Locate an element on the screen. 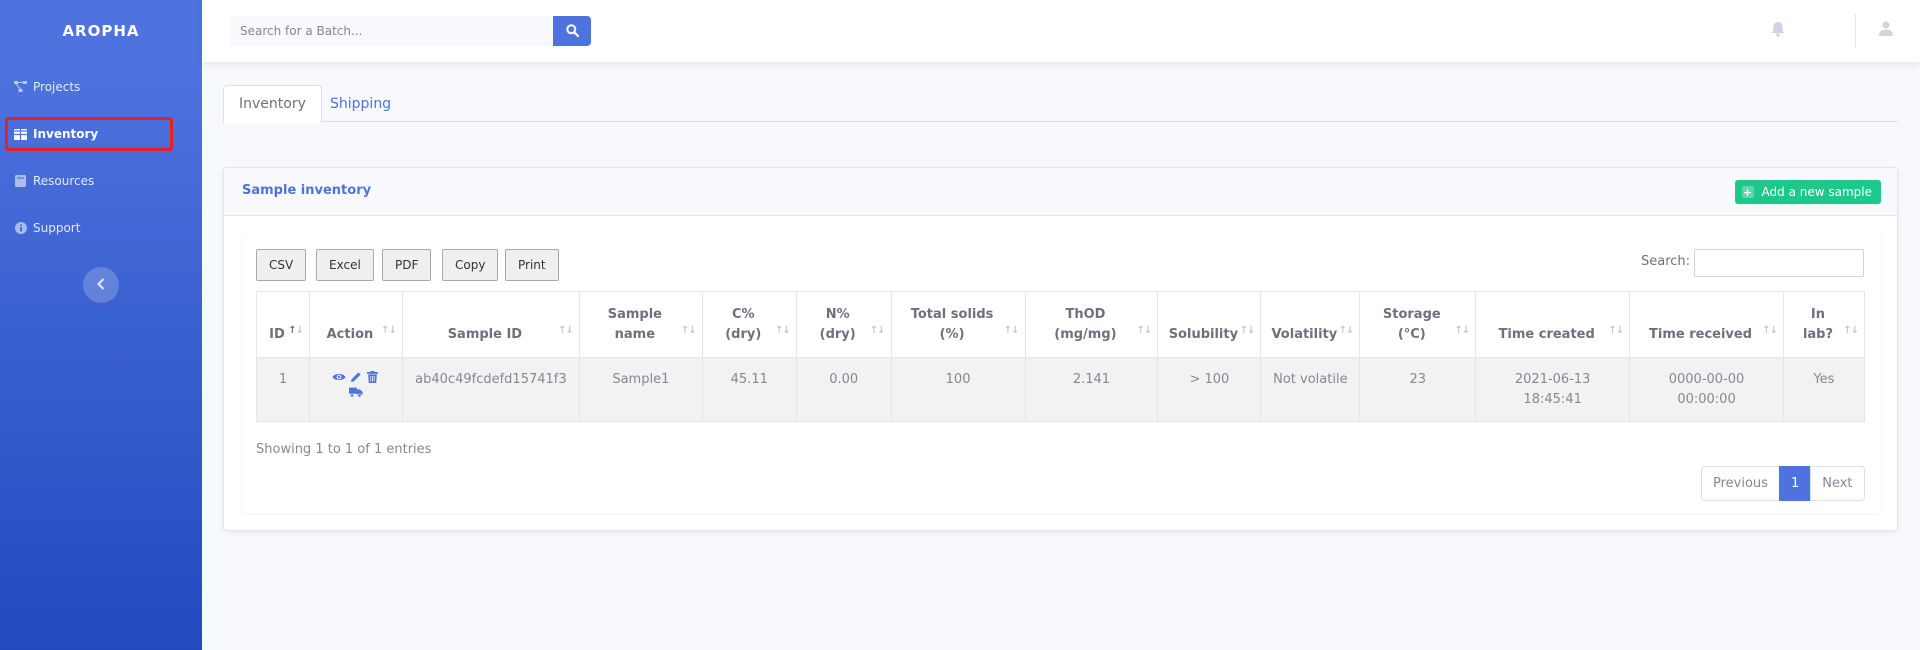 The image size is (1920, 650). cell-sample-id: ab40c49fcdefd15741f3 is located at coordinates (490, 389).